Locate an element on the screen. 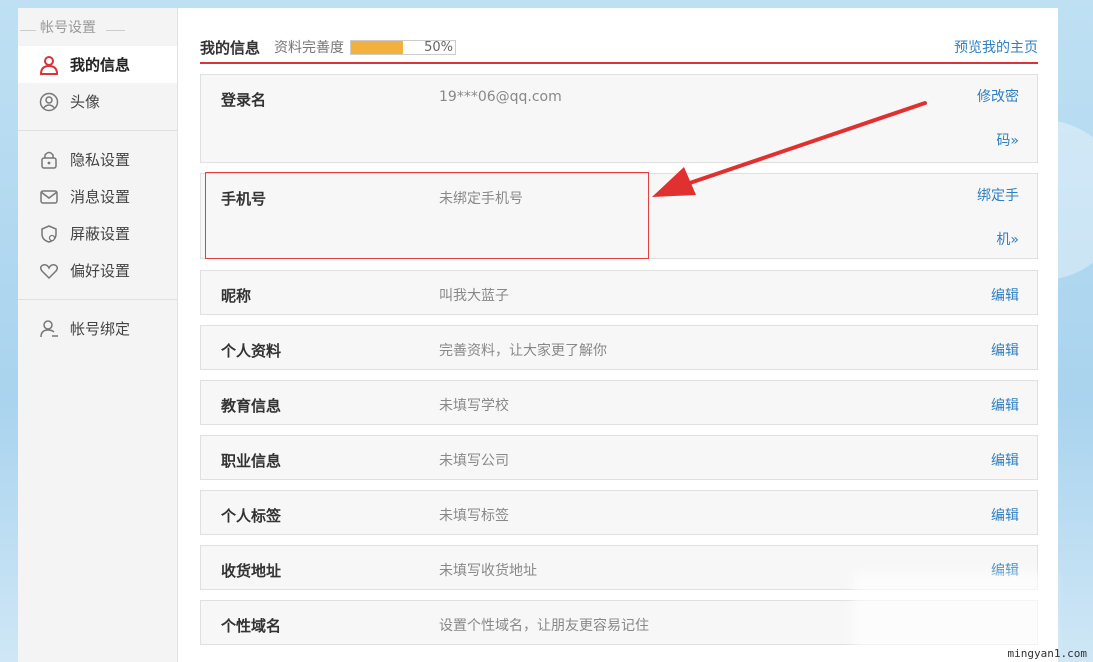 Image resolution: width=1093 pixels, height=662 pixels. sidebar-heading: 帐号设置 is located at coordinates (97, 27).